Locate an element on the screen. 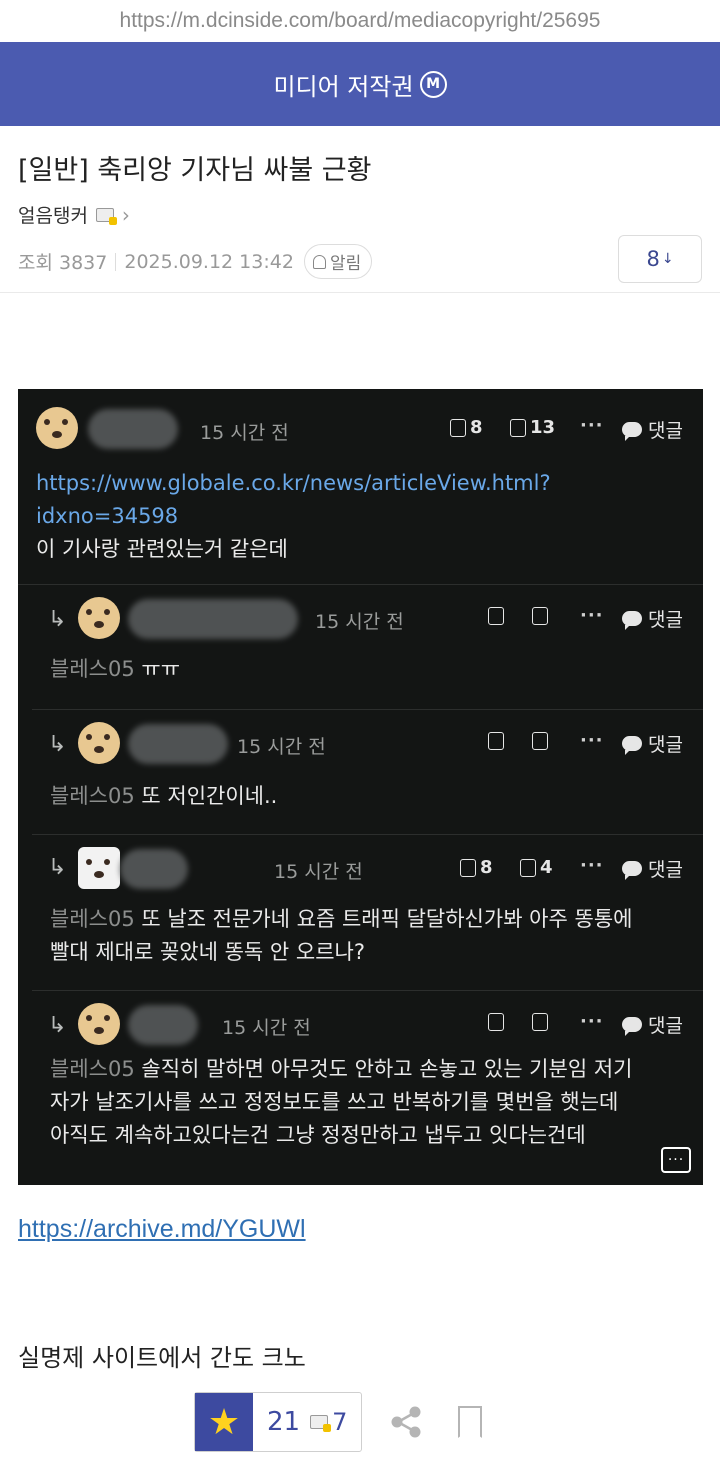  header-divider is located at coordinates (360, 292).